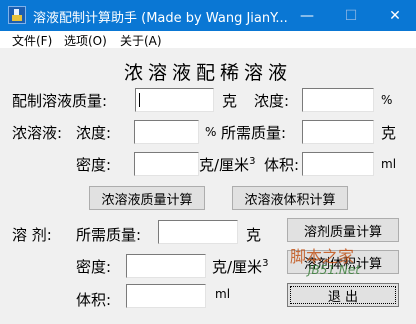  What do you see at coordinates (17, 15) in the screenshot?
I see `app-icon` at bounding box center [17, 15].